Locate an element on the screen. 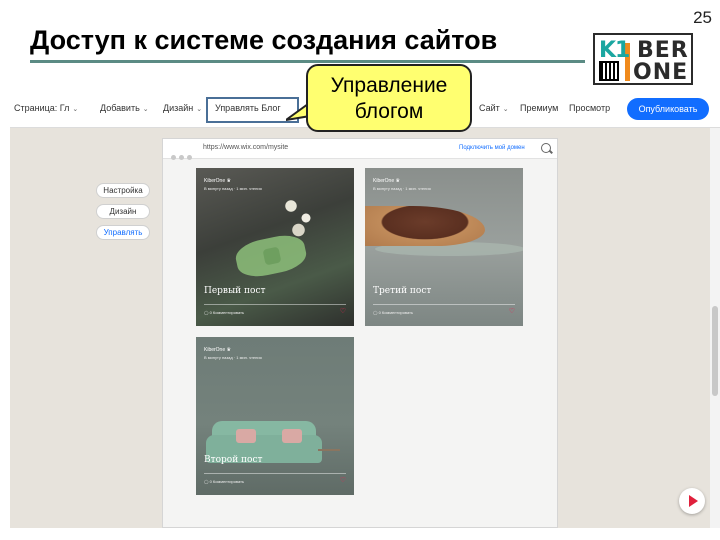 The height and width of the screenshot is (540, 720). zoom-icon is located at coordinates (546, 148).